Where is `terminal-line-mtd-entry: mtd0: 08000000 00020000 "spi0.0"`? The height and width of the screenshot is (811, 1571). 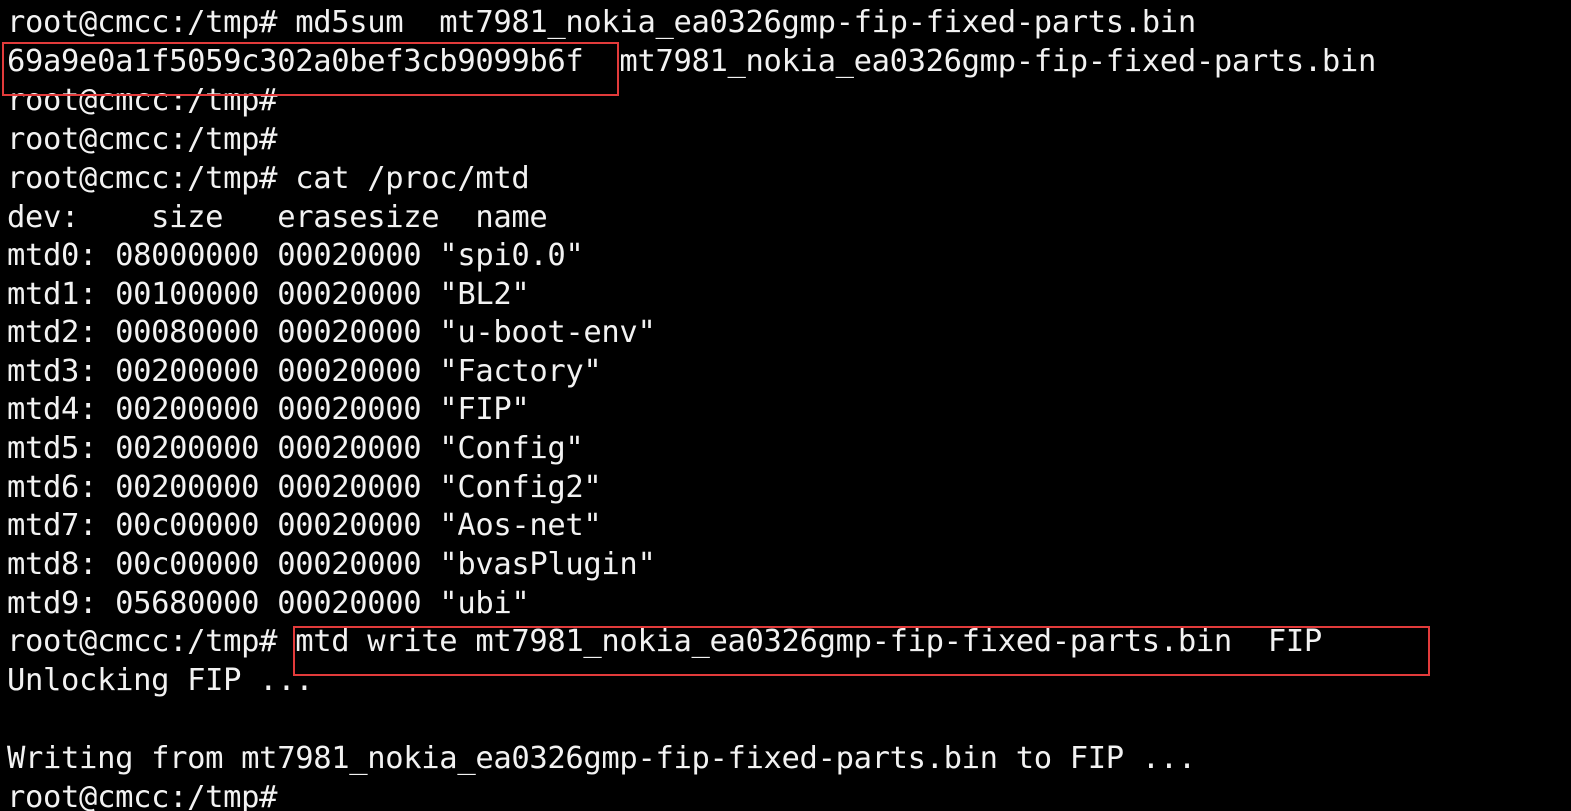
terminal-line-mtd-entry: mtd0: 08000000 00020000 "spi0.0" is located at coordinates (295, 255).